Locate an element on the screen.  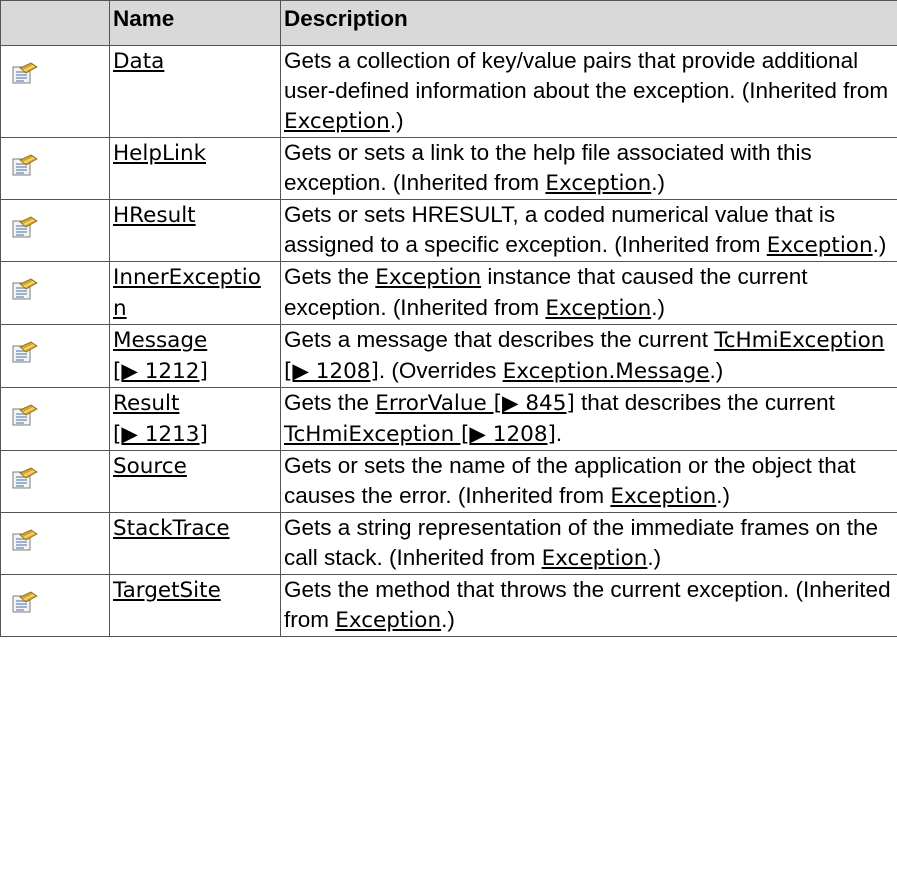
member-name-cell: Result [▶ 1213] is located at coordinates (195, 419).